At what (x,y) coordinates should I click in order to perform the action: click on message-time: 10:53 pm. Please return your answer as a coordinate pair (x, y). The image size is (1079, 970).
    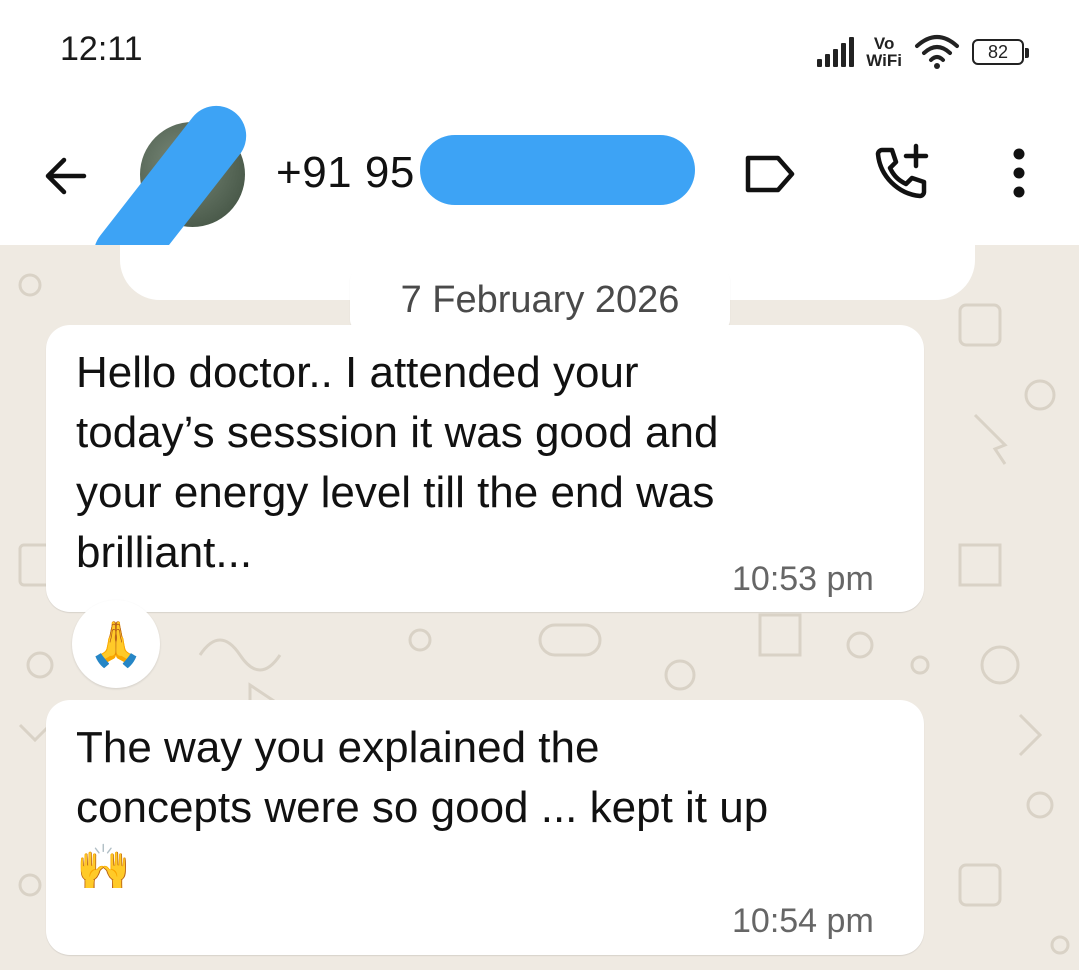
    Looking at the image, I should click on (803, 579).